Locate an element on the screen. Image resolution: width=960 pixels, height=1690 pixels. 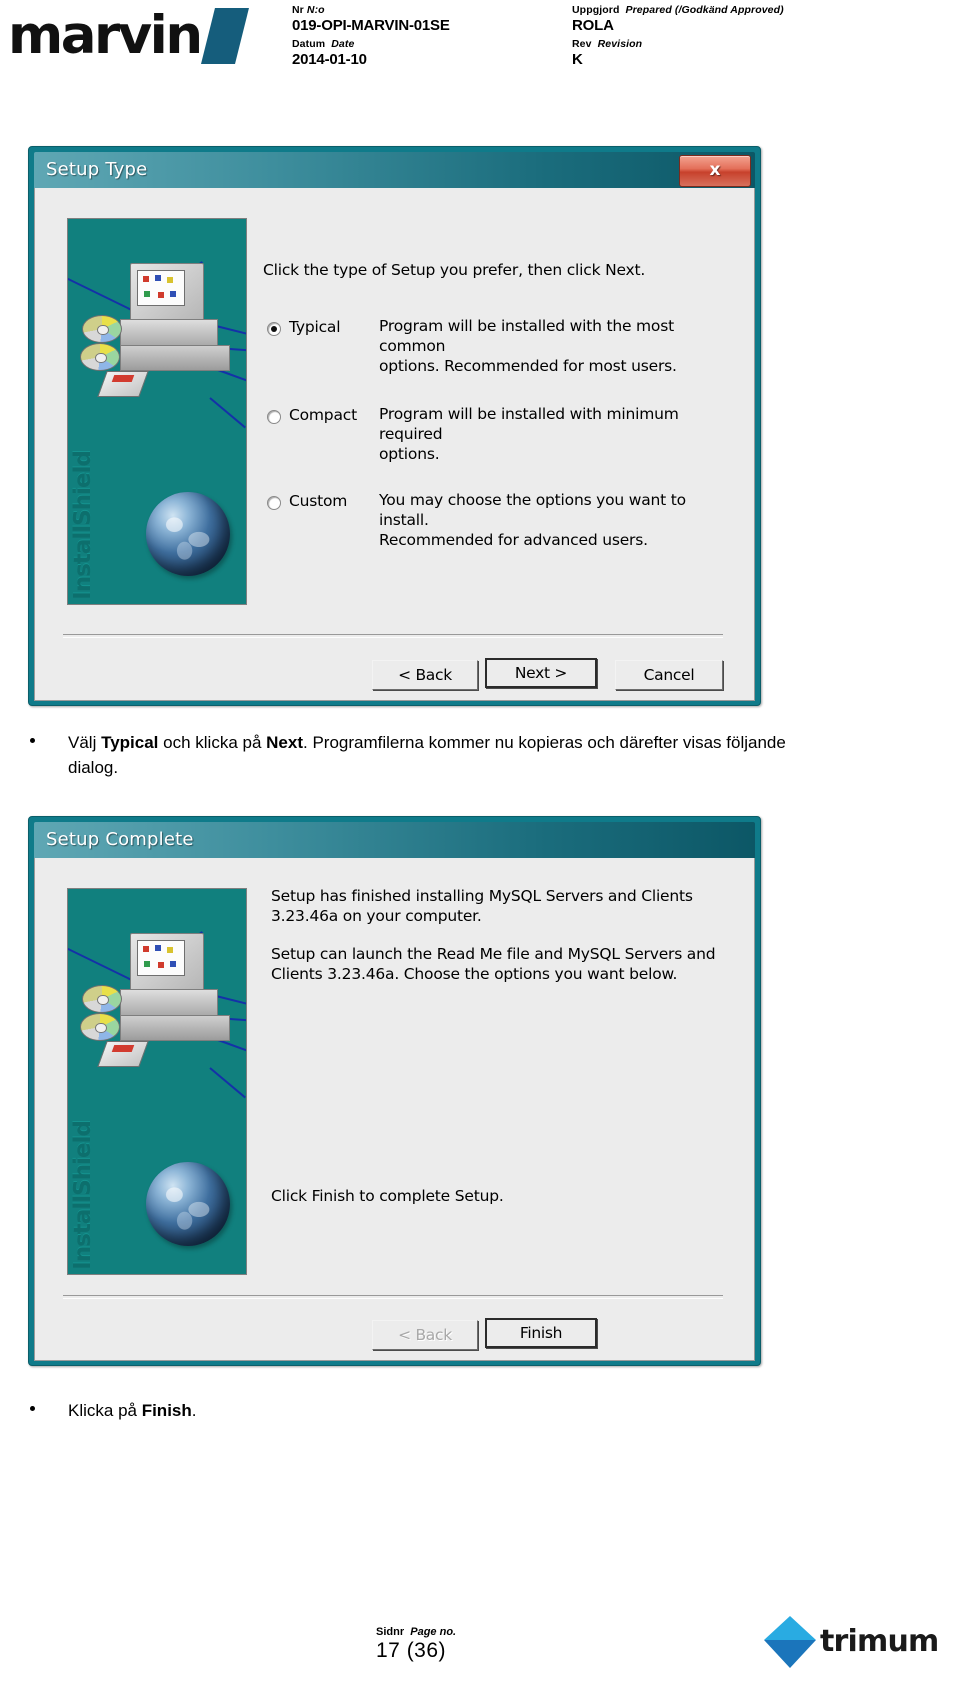
header-field-revision-label: Rev Revision is located at coordinates (607, 44).